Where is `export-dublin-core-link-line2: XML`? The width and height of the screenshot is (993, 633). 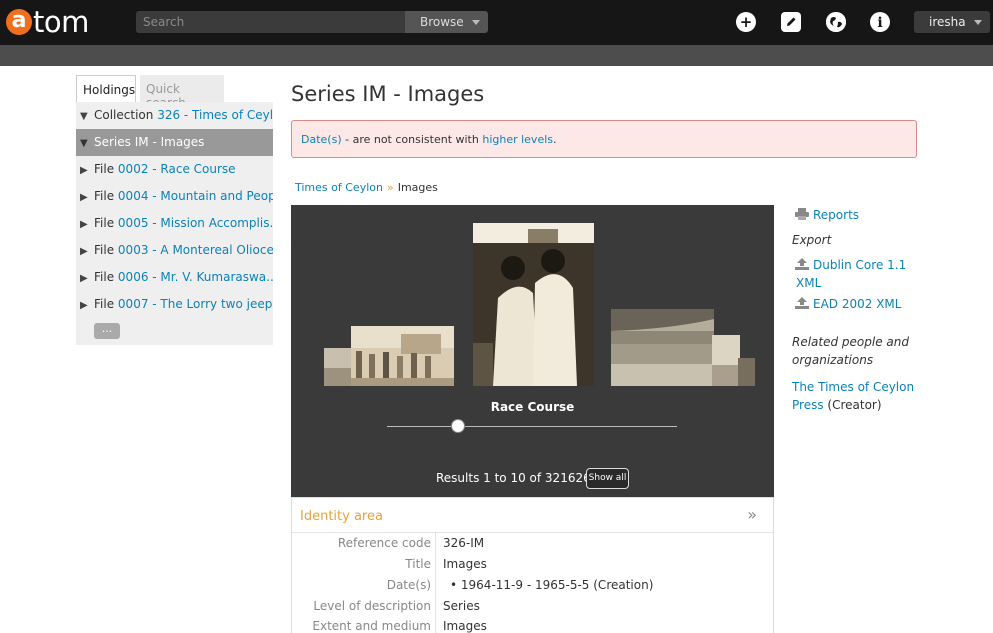
export-dublin-core-link-line2: XML is located at coordinates (808, 283).